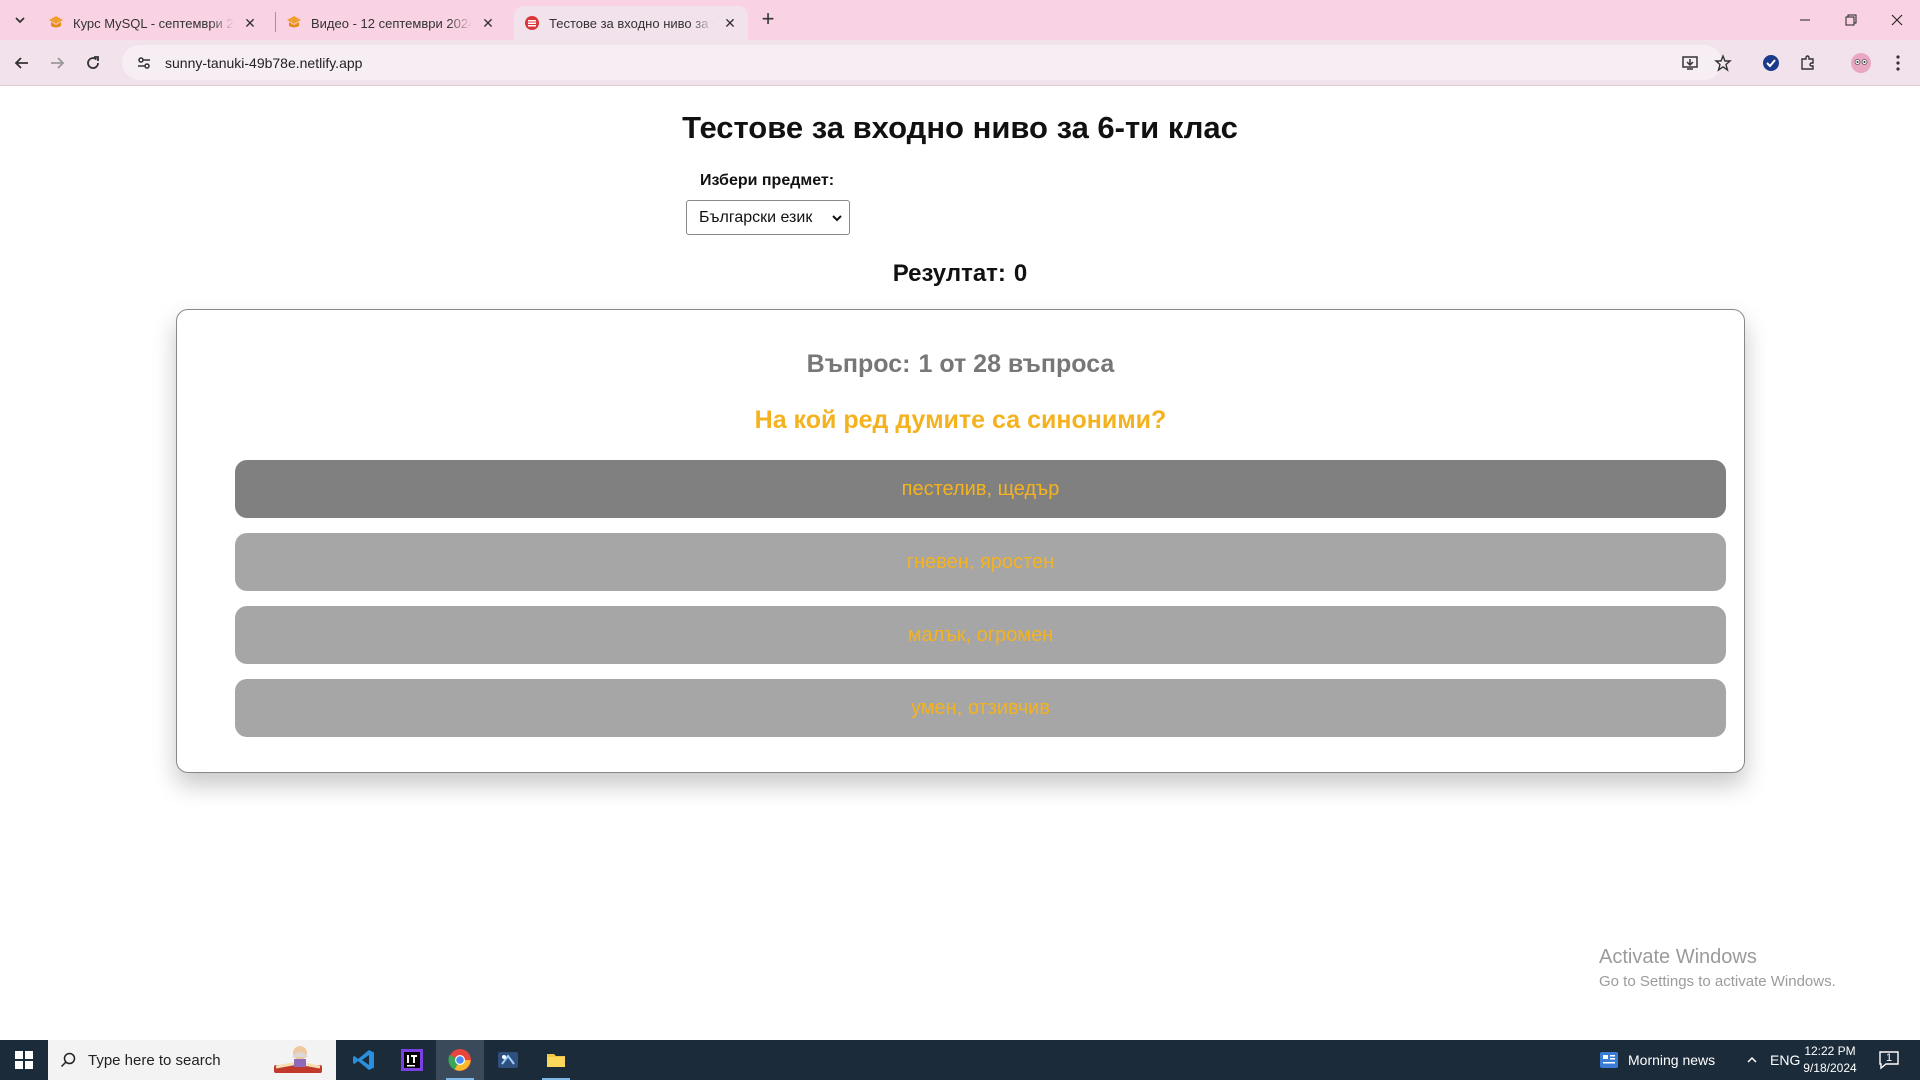 Image resolution: width=1920 pixels, height=1080 pixels. Describe the element at coordinates (1830, 1068) in the screenshot. I see `clock-date: 9/18/2024` at that location.